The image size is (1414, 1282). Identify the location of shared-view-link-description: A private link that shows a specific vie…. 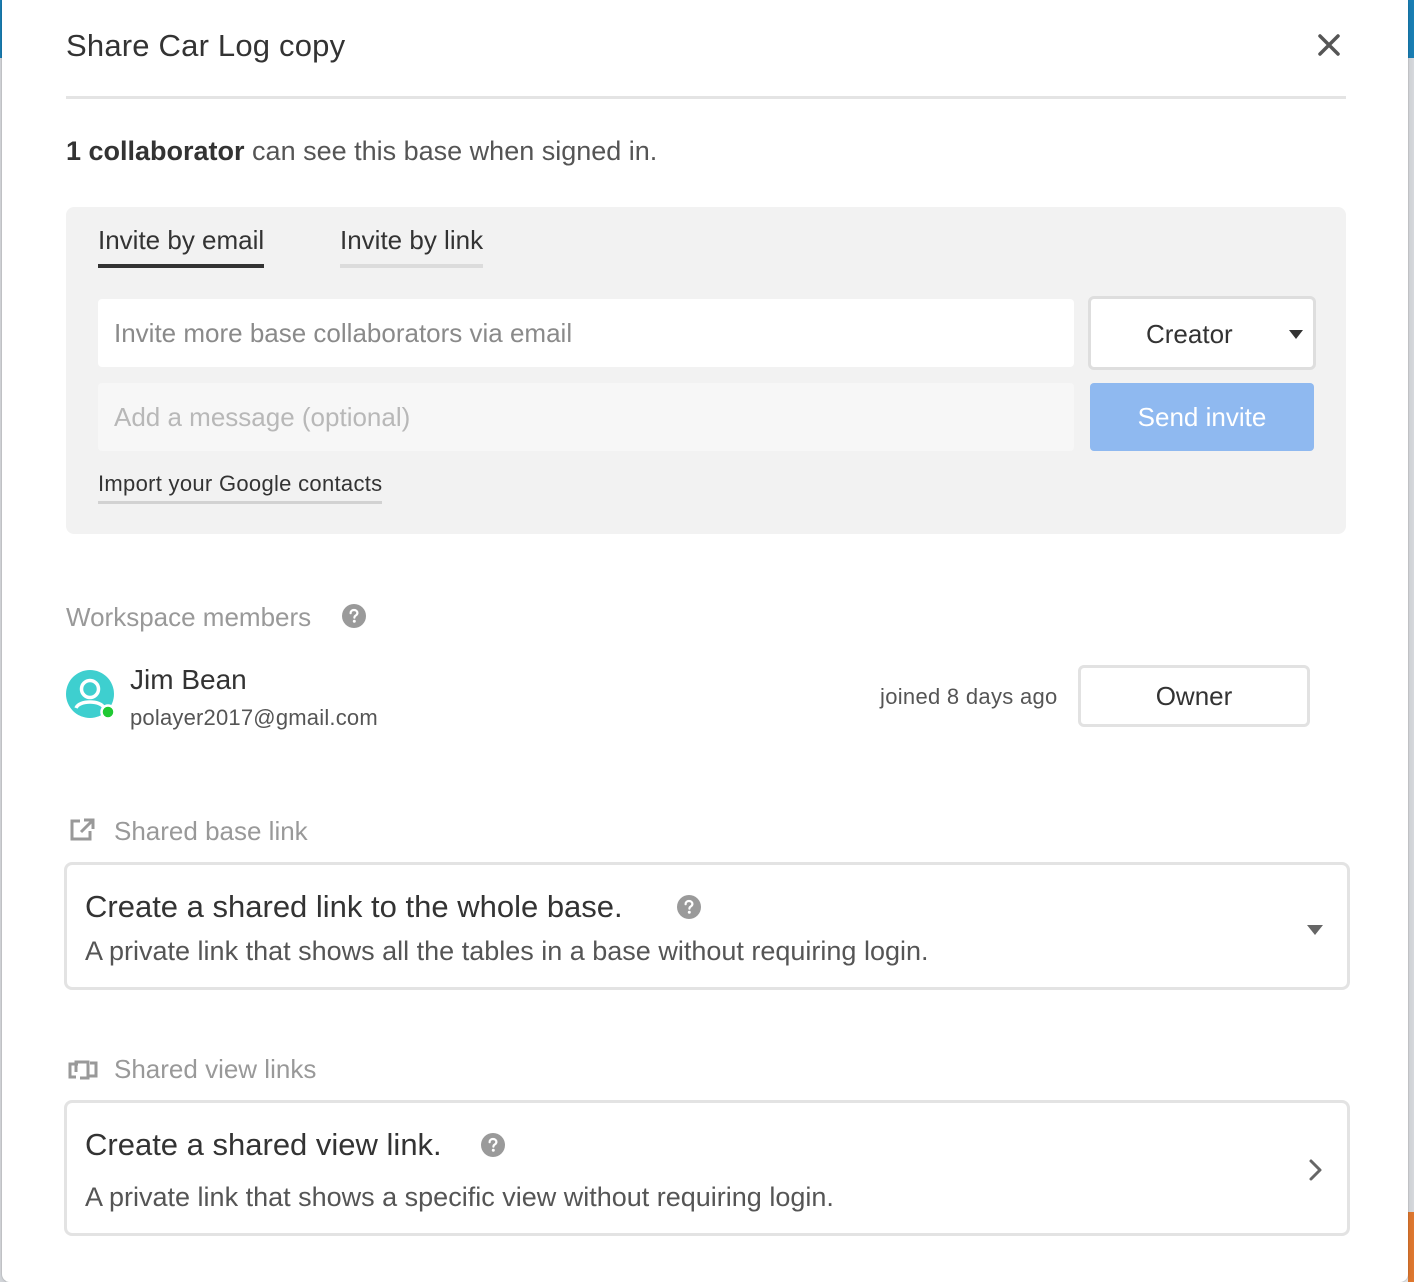
(459, 1197).